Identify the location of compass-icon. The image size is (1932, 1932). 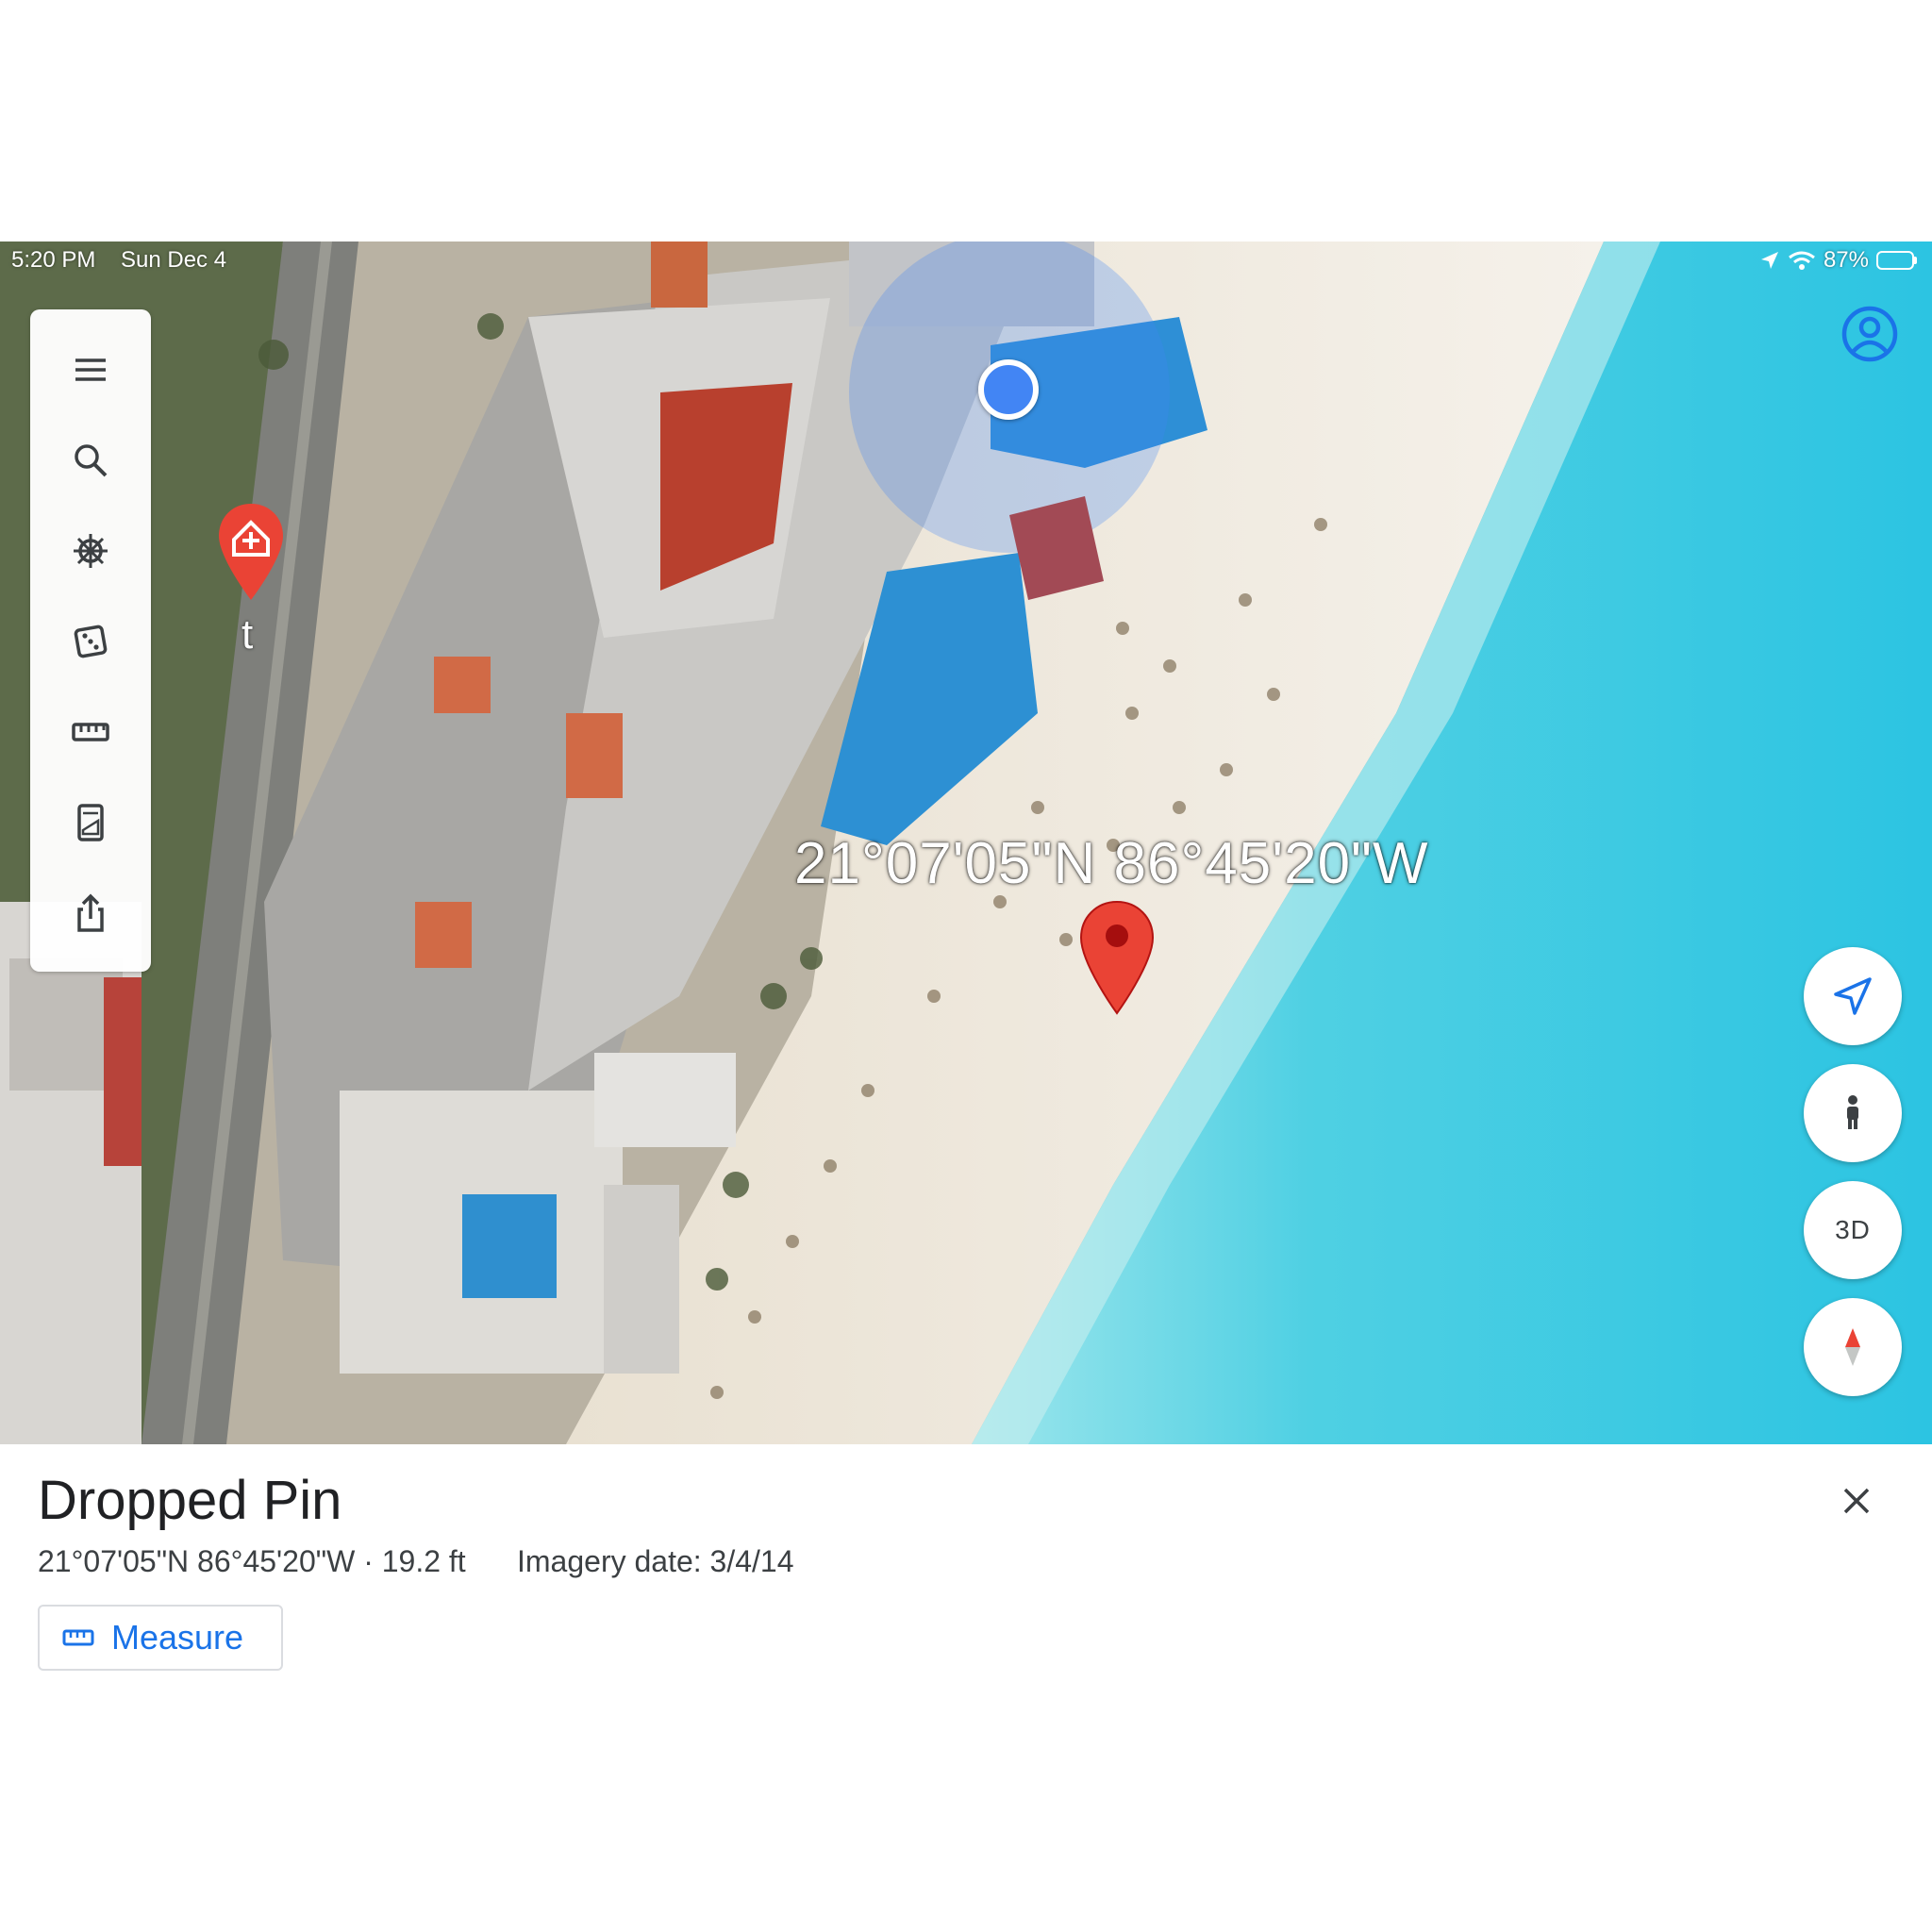
(1853, 1347).